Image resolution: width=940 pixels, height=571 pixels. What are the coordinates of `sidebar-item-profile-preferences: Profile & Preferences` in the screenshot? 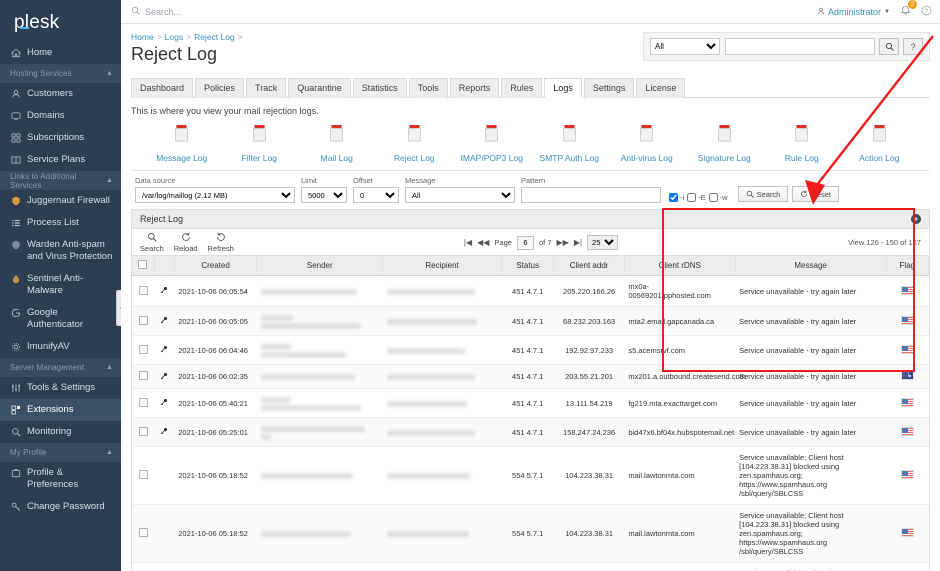 It's located at (60, 479).